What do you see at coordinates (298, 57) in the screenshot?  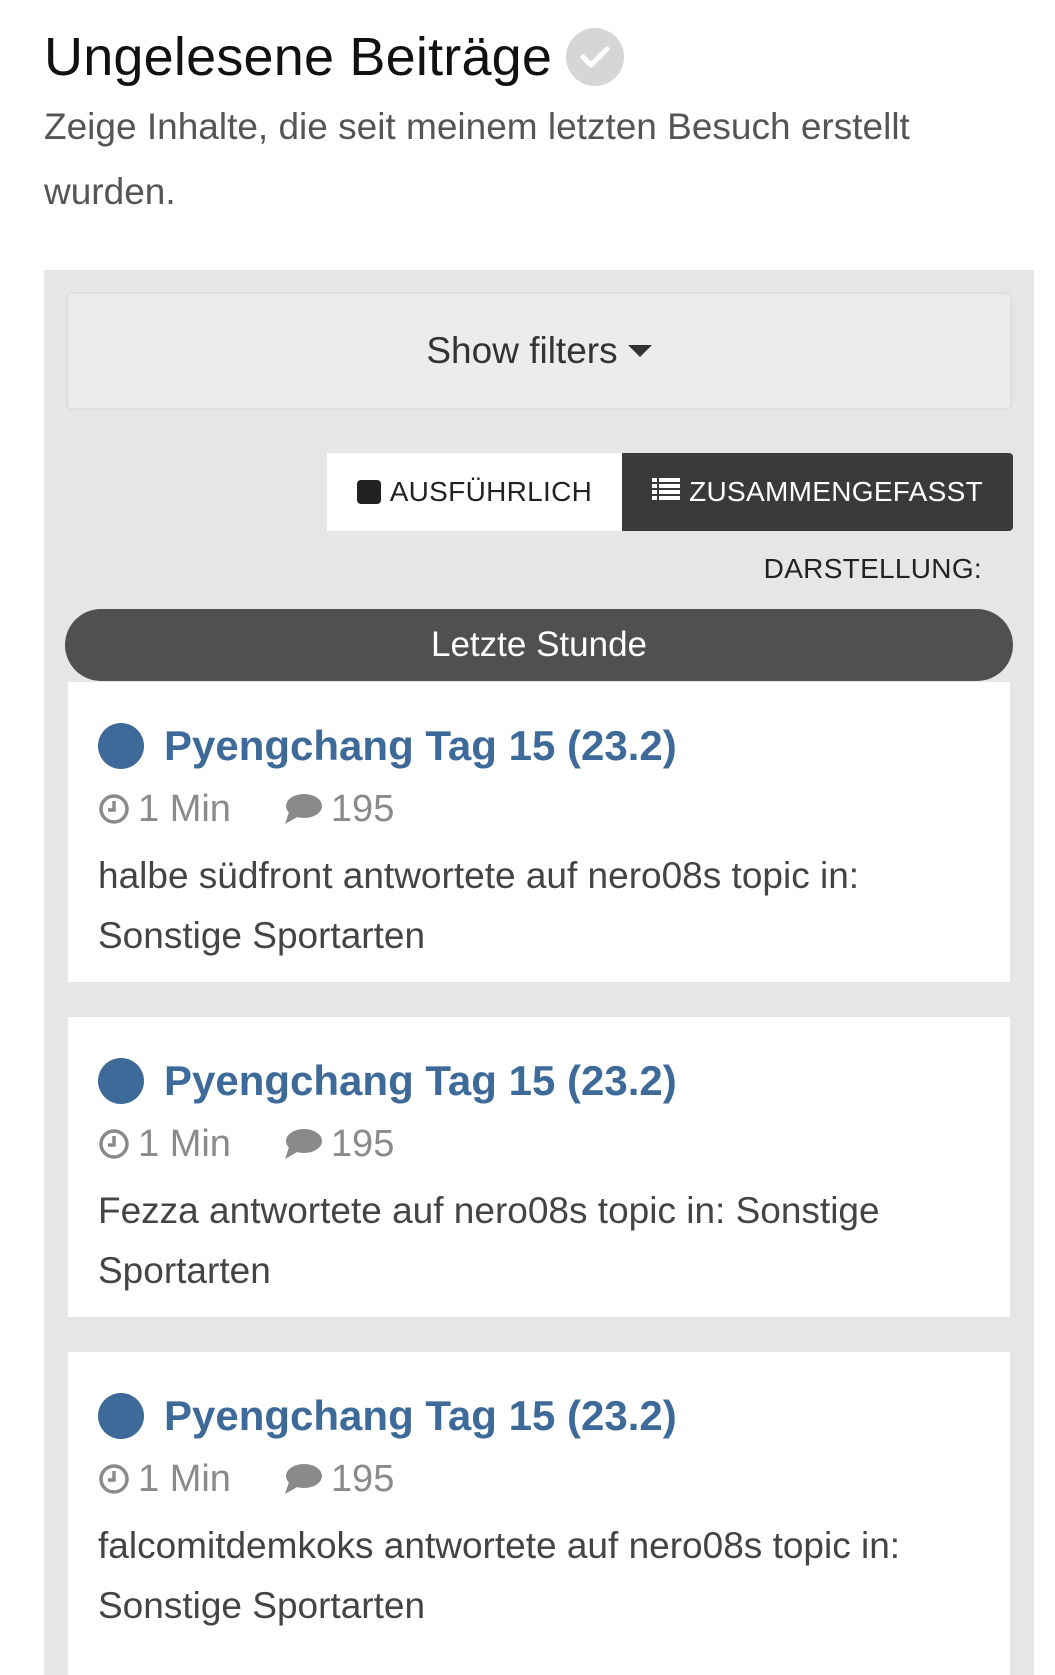 I see `page-title: Ungelesene Beiträge` at bounding box center [298, 57].